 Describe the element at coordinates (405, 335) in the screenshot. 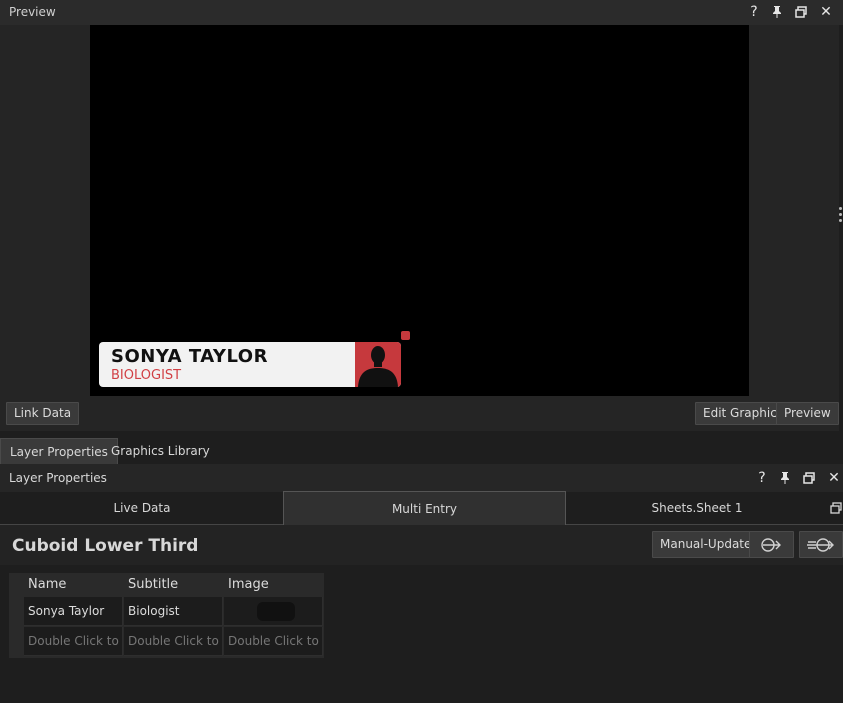

I see `lower-third-accent-dot` at that location.